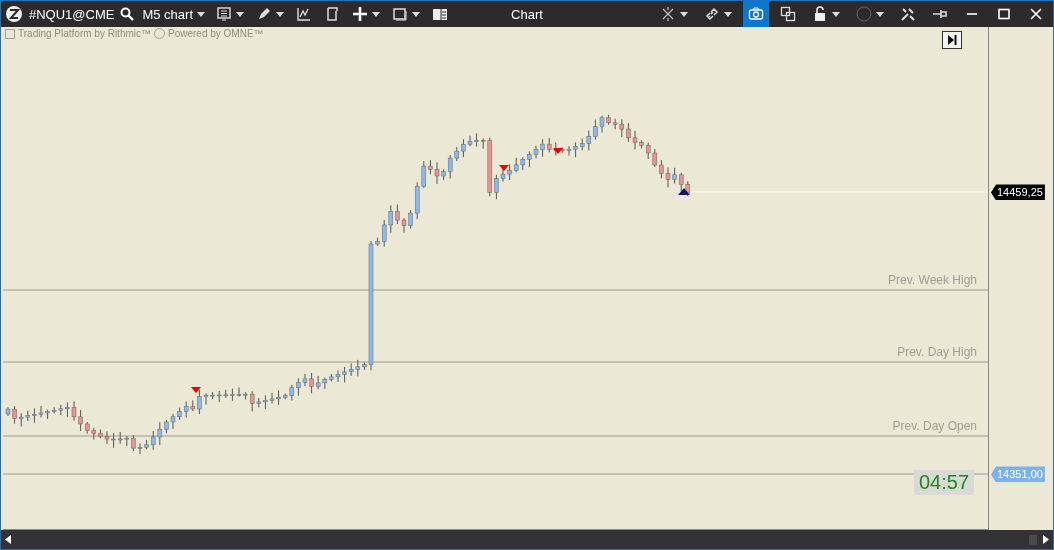  I want to click on horizontal-scrollbar, so click(527, 539).